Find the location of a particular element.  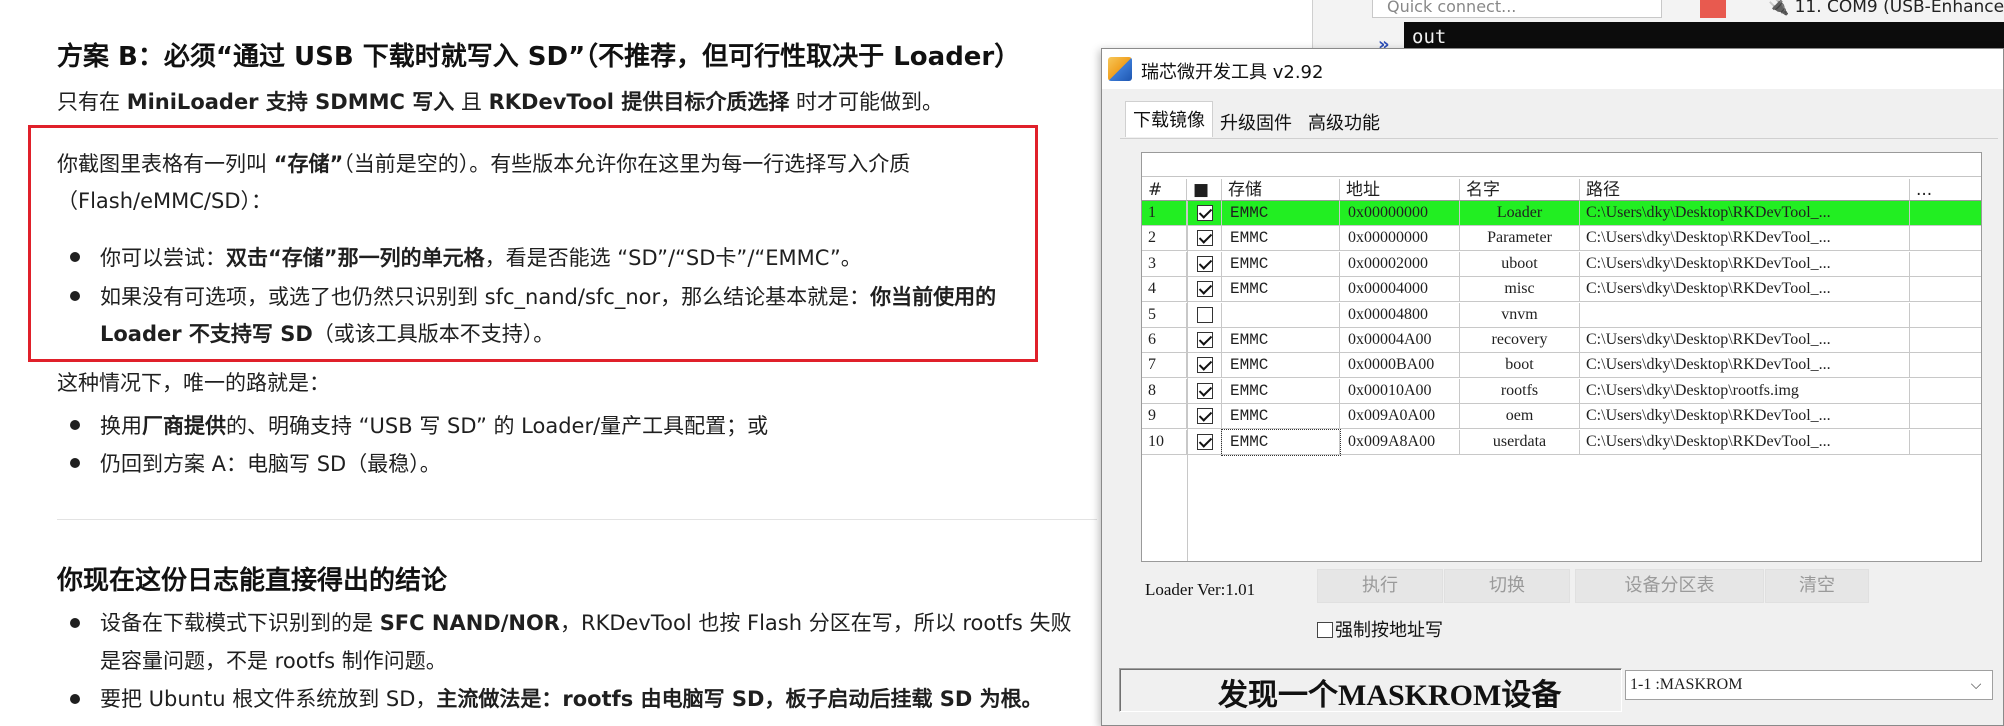

cell-name: userdata is located at coordinates (1520, 442).